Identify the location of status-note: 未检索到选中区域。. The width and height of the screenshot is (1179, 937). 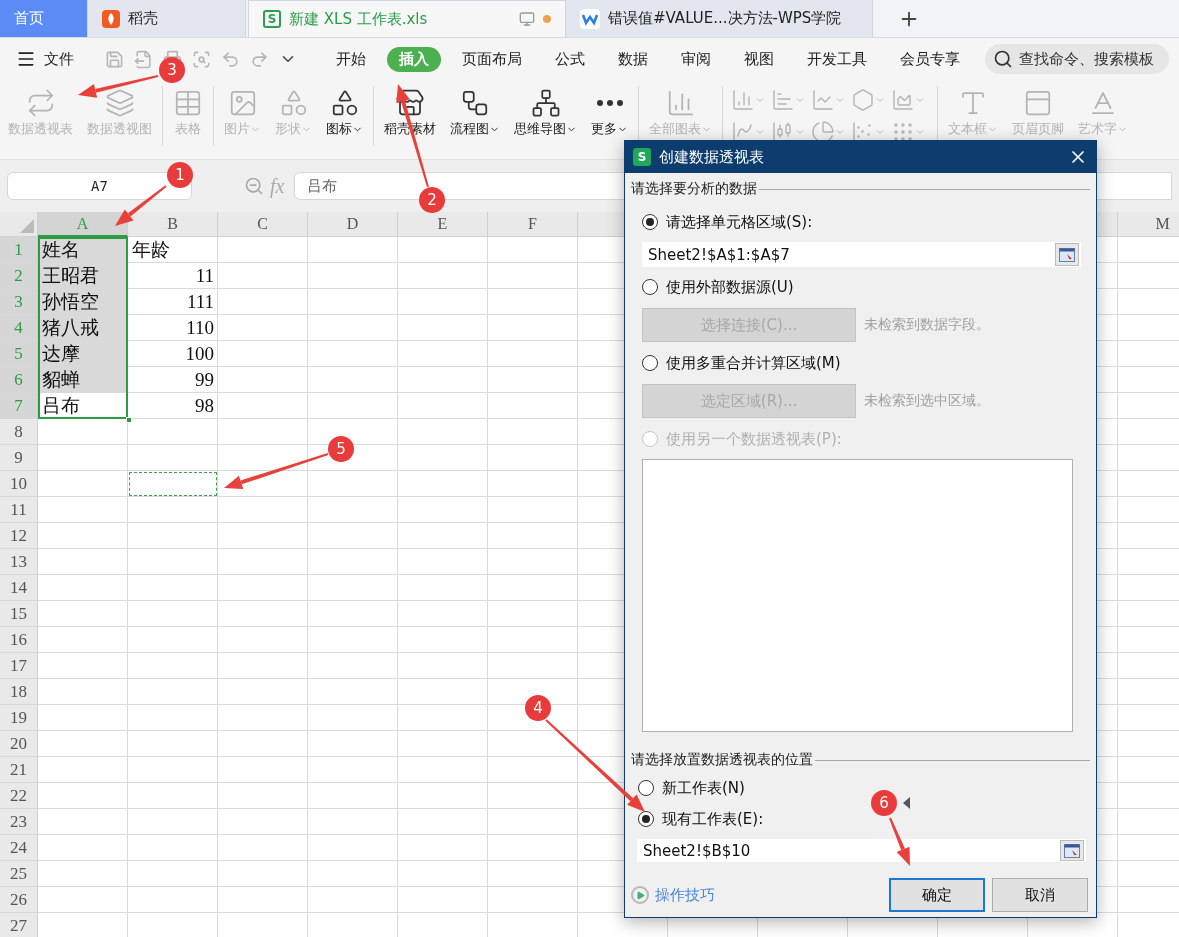
(927, 401).